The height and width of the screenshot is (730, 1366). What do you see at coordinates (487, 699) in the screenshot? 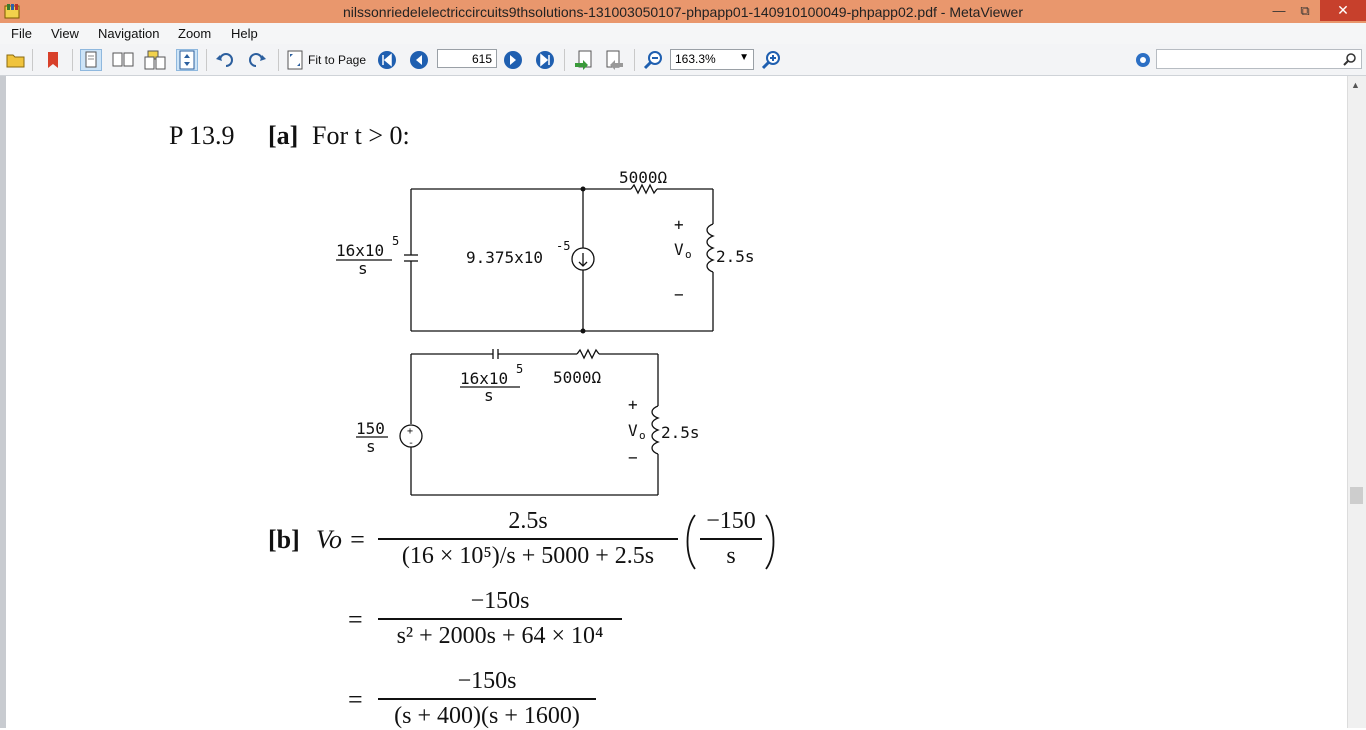
I see `eq3-fraction: −150s (s + 400)(s + 1600)` at bounding box center [487, 699].